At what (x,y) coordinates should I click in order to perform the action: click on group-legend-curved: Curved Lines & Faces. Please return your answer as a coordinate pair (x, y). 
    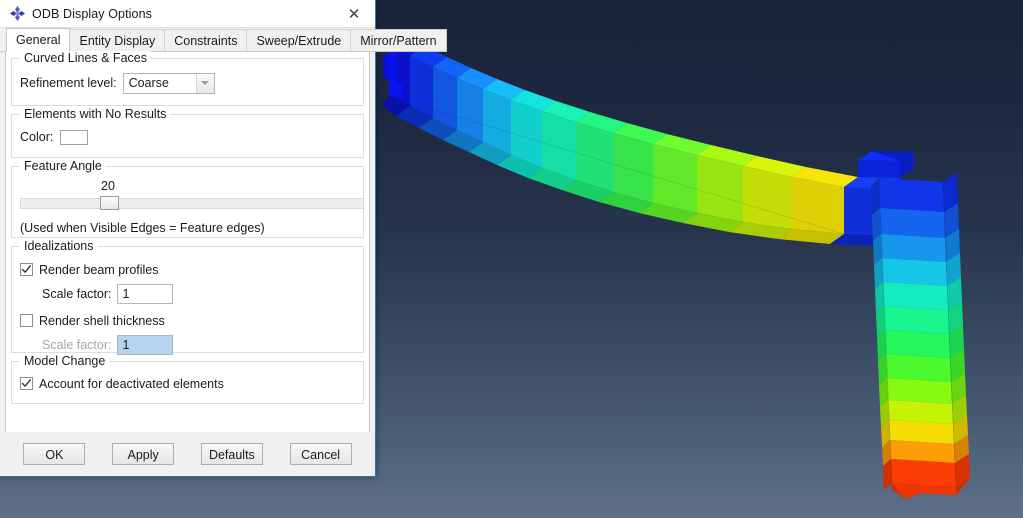
    Looking at the image, I should click on (85, 58).